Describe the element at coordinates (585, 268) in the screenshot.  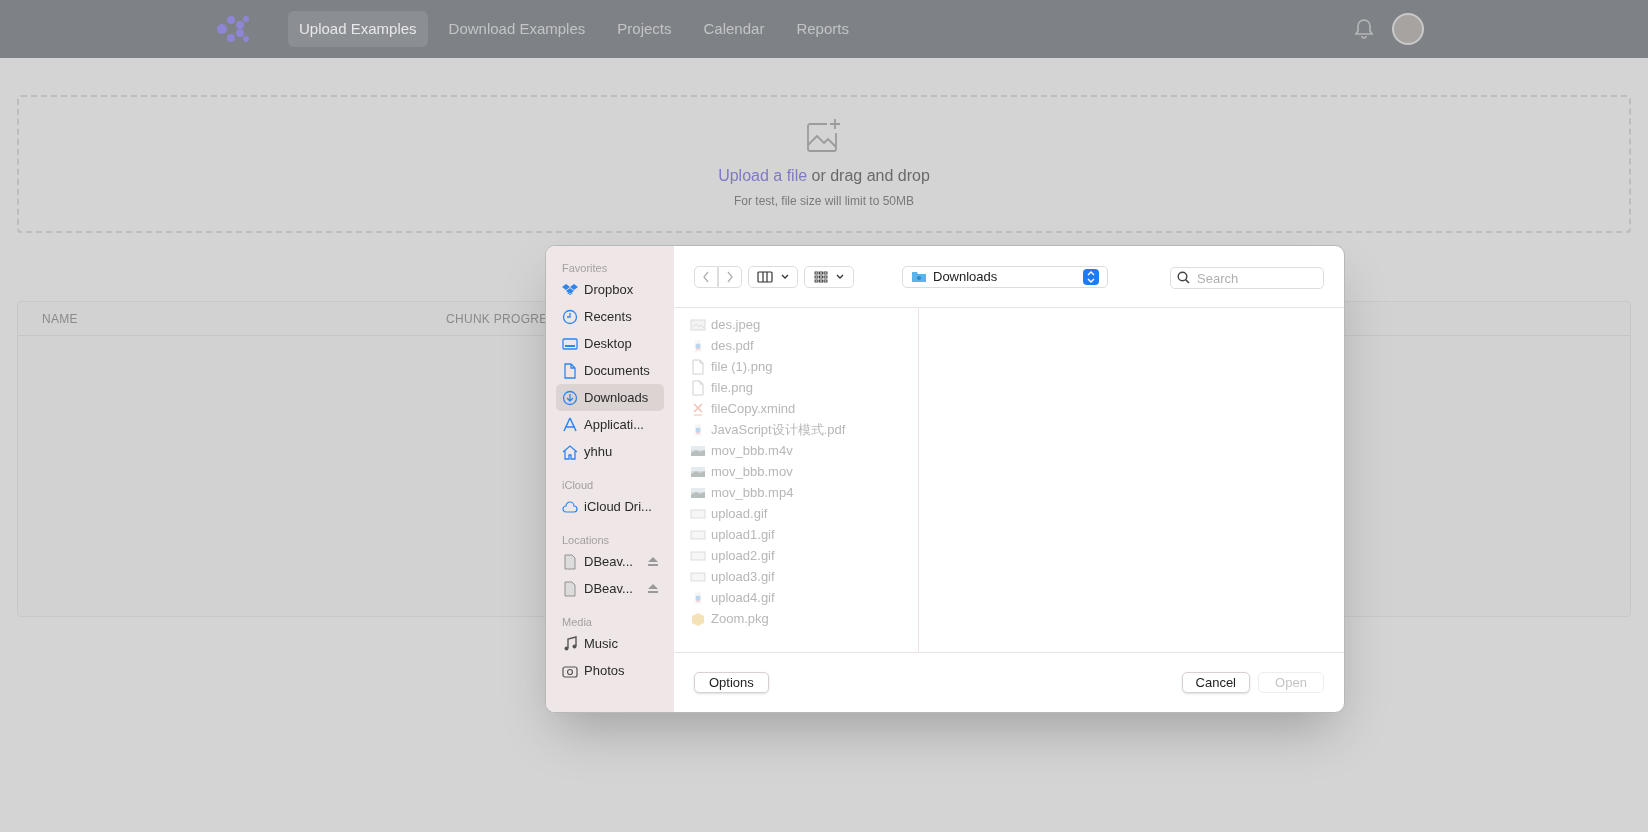
I see `sidebar-heading: Favorites` at that location.